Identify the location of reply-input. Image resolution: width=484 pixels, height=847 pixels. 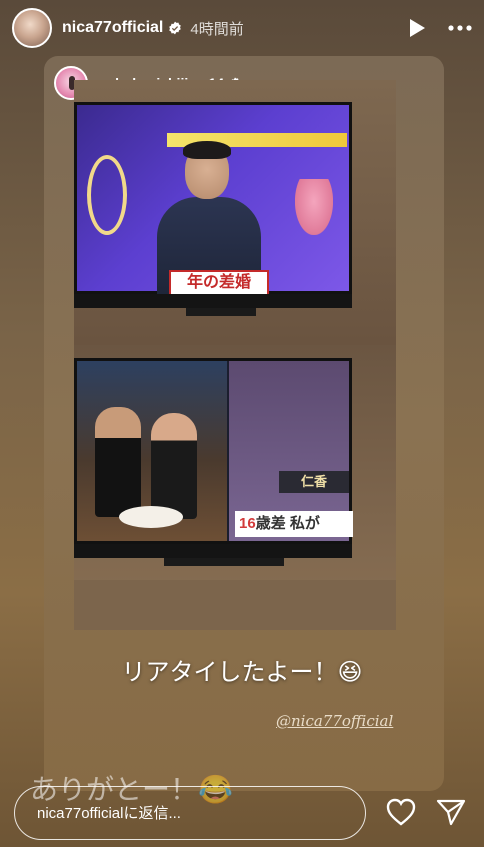
(190, 813).